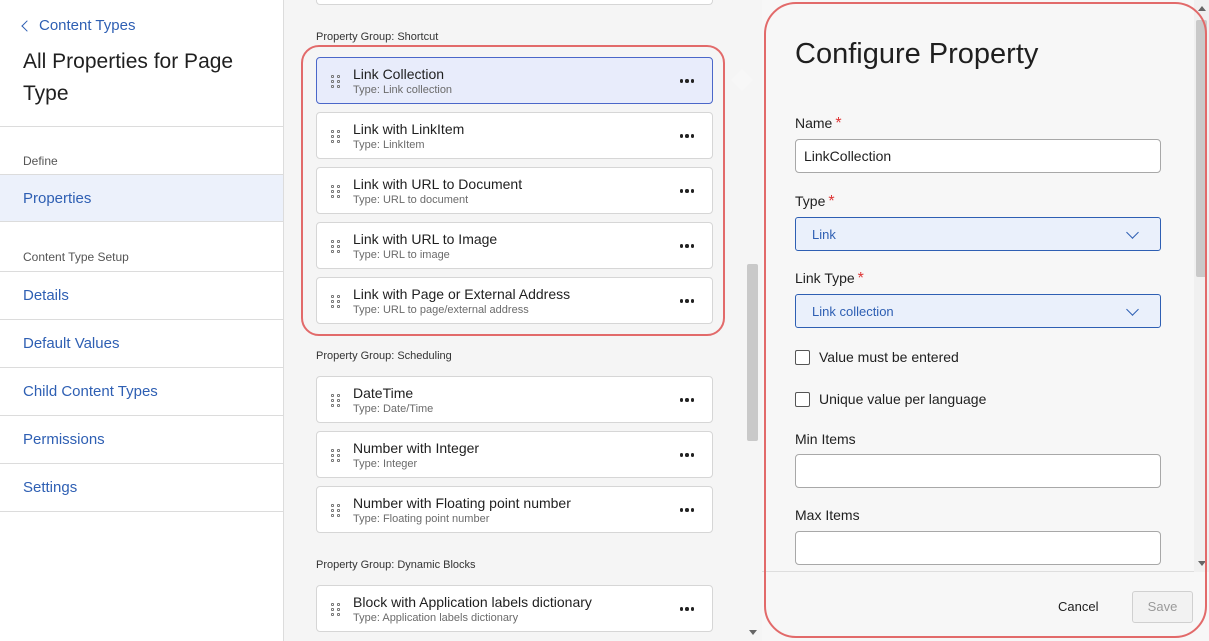  What do you see at coordinates (141, 488) in the screenshot?
I see `sidebar-item-settings: Settings` at bounding box center [141, 488].